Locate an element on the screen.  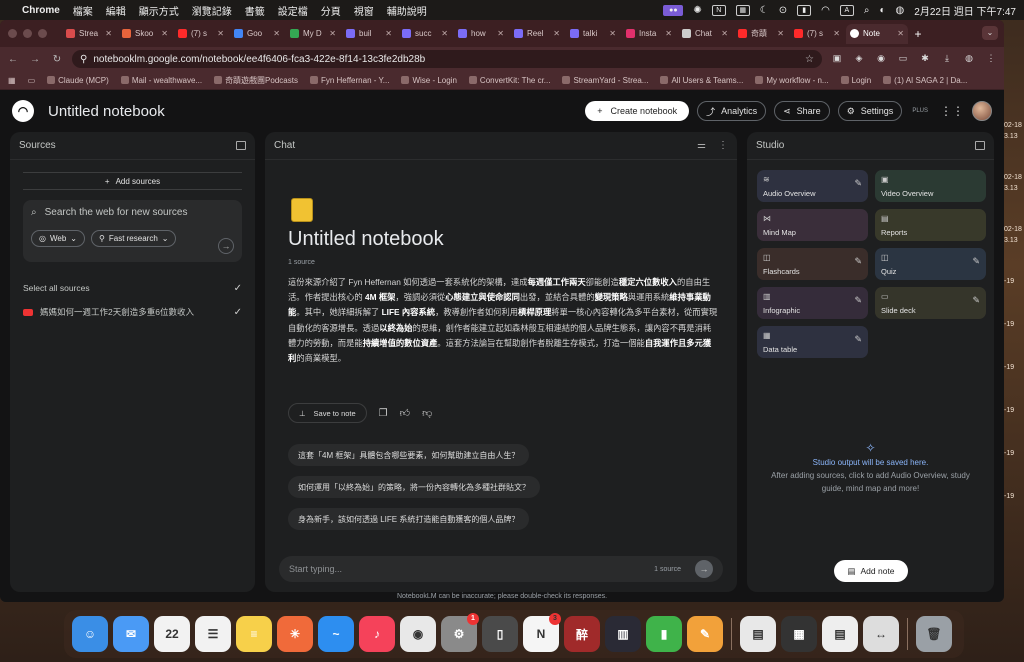
spotlight-icon: ⌕ is located at coordinates (867, 10).